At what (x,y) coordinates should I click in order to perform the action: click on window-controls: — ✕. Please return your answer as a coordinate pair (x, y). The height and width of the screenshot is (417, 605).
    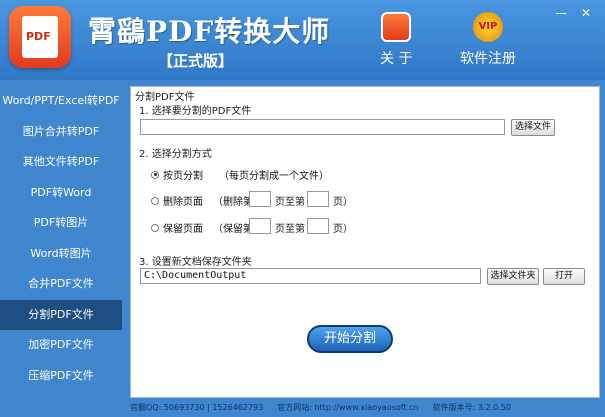
    Looking at the image, I should click on (573, 13).